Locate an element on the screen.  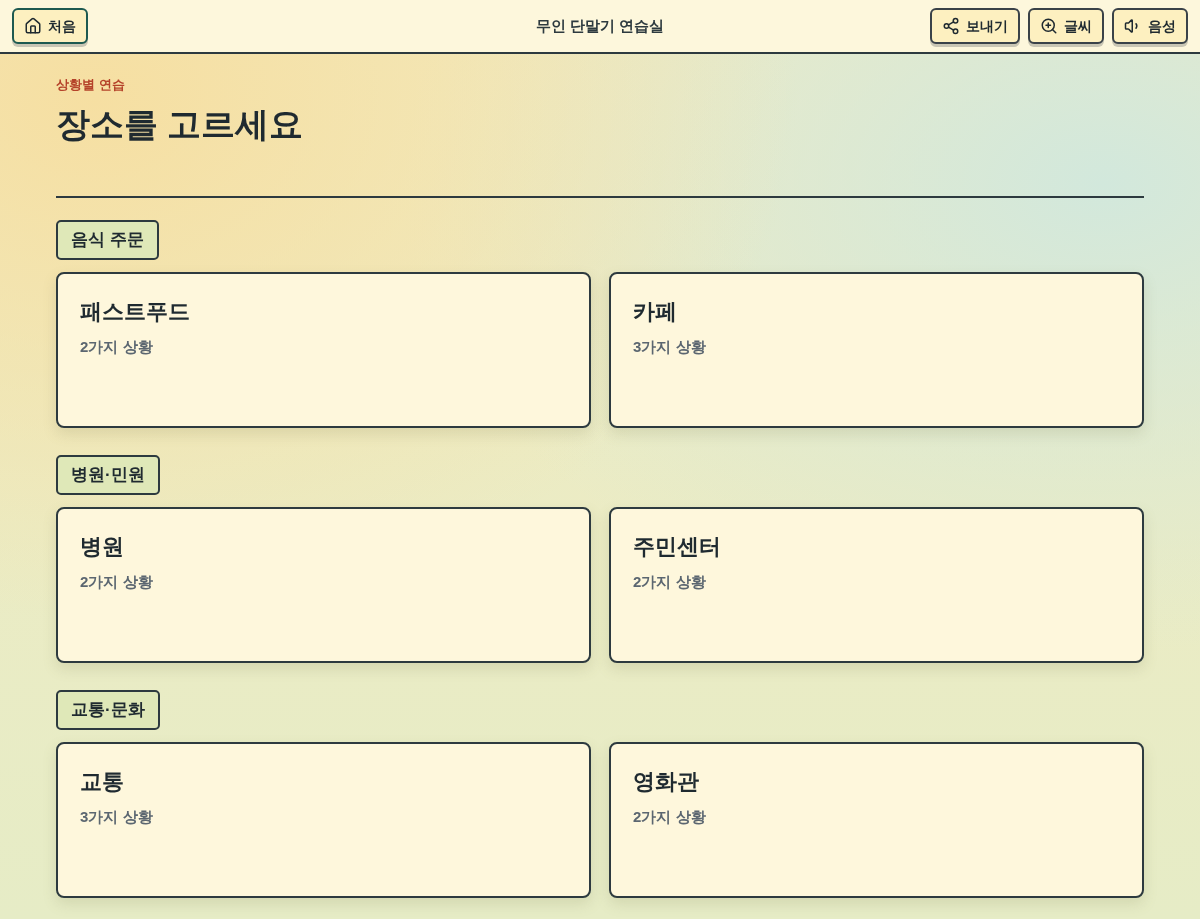
page-heading: 장소를 고르세요 is located at coordinates (180, 124).